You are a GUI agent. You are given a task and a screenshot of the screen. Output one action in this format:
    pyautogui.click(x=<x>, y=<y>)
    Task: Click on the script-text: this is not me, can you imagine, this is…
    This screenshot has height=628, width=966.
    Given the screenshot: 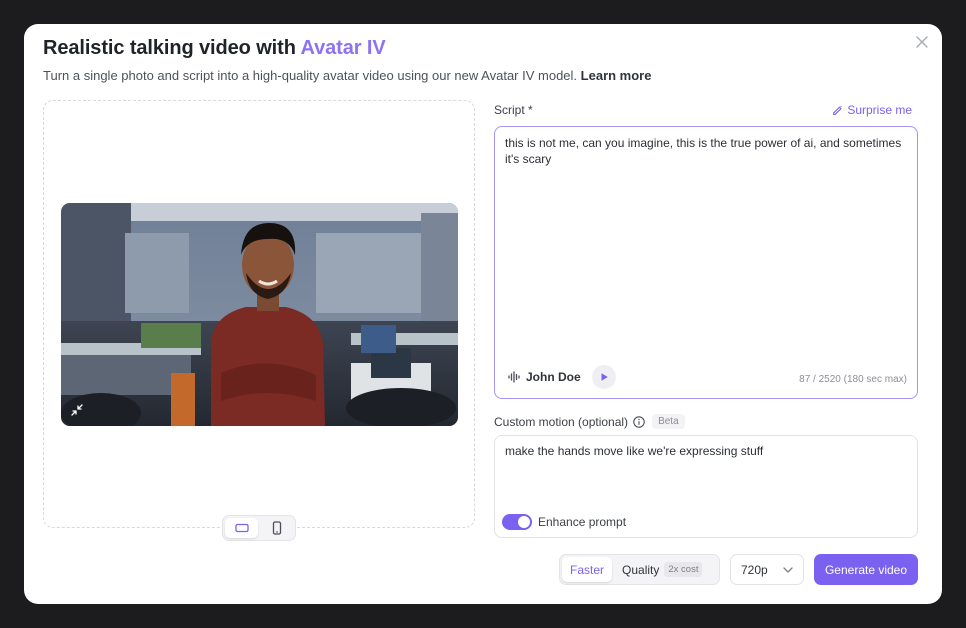 What is the action you would take?
    pyautogui.click(x=703, y=151)
    